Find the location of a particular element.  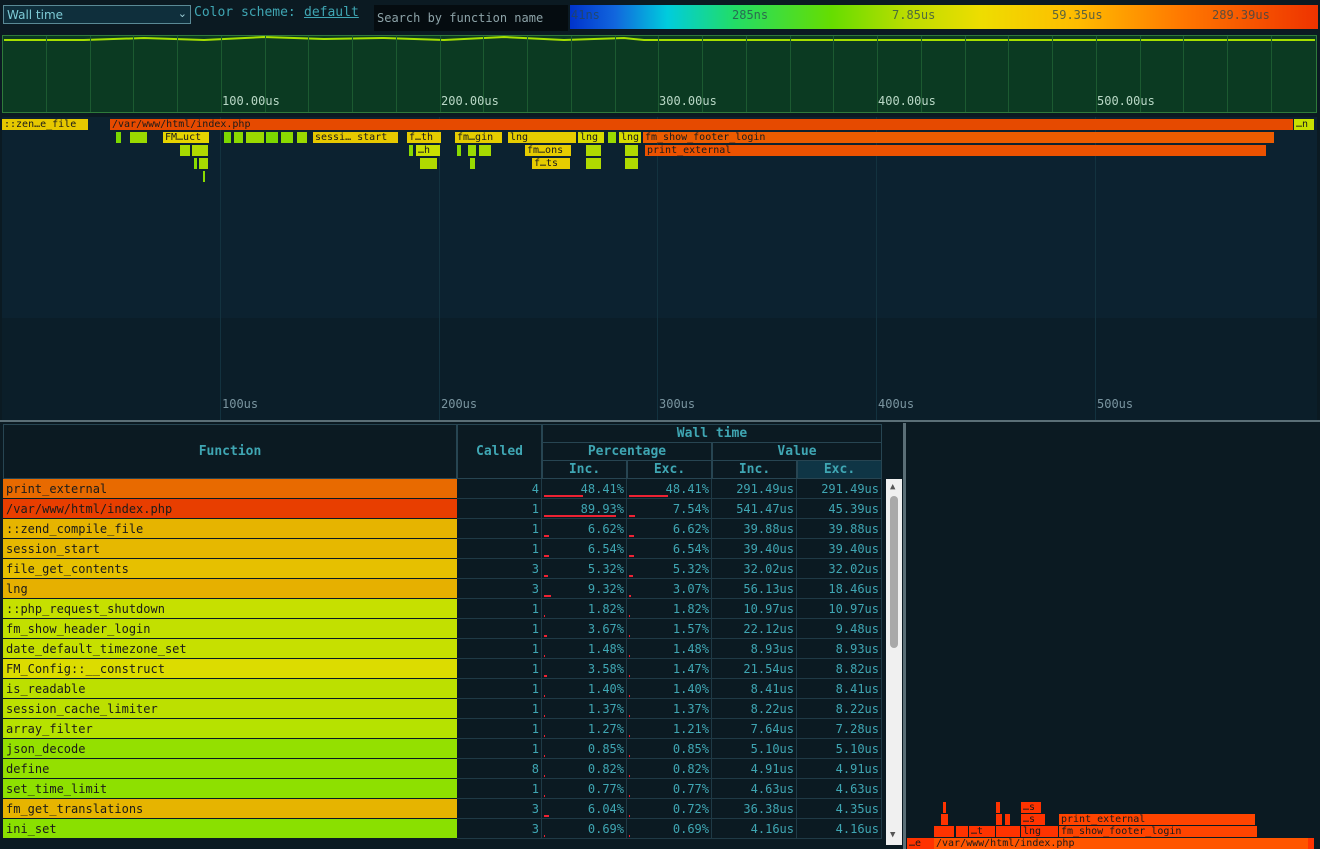

exc-value-cell: 10.97us is located at coordinates (839, 609).